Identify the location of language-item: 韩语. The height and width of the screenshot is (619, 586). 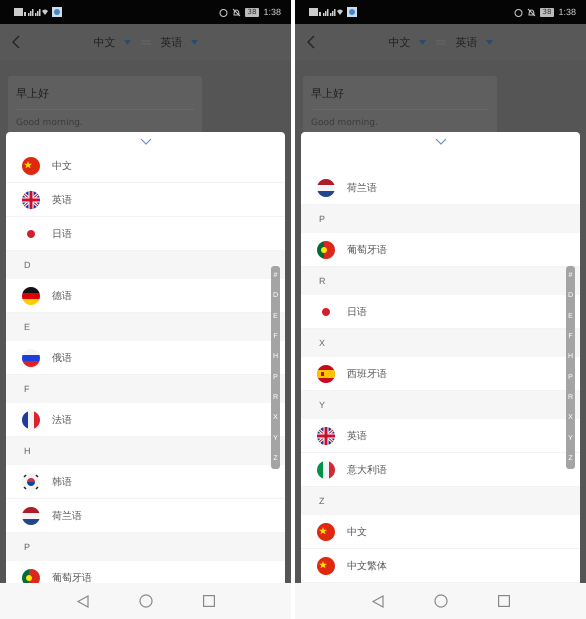
(145, 482).